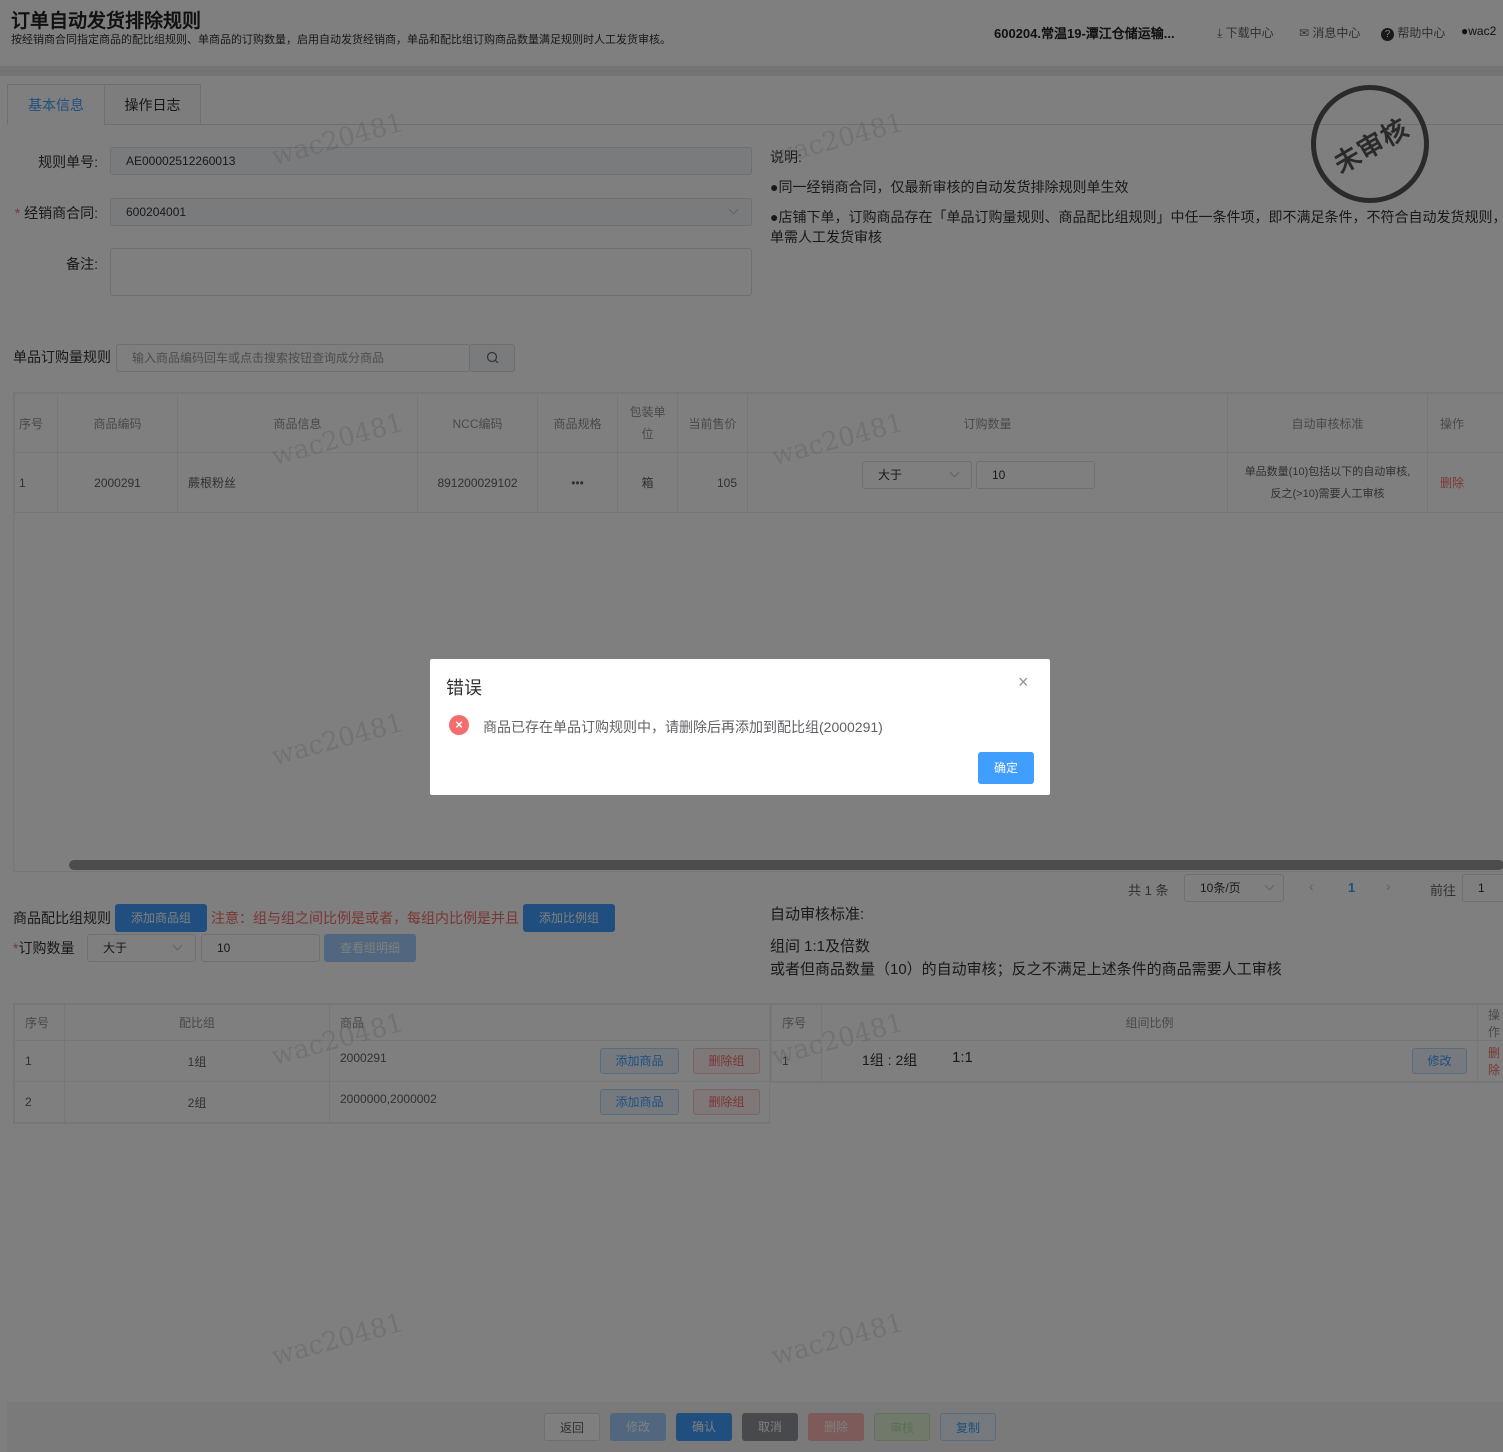 Image resolution: width=1503 pixels, height=1452 pixels. What do you see at coordinates (1006, 768) in the screenshot?
I see `dialog-ok-button: 确定` at bounding box center [1006, 768].